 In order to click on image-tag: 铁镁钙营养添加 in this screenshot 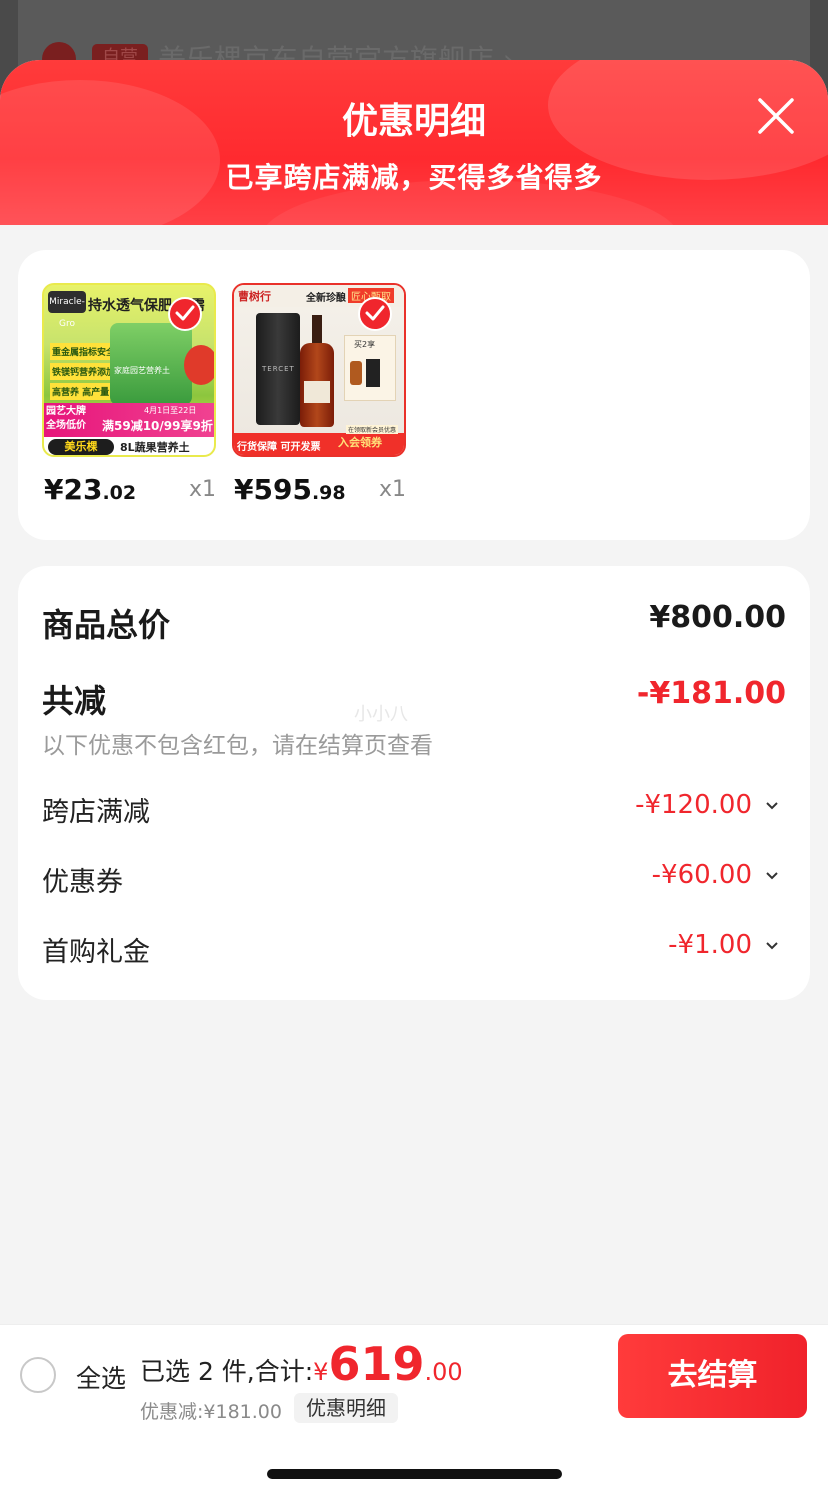, I will do `click(82, 371)`.